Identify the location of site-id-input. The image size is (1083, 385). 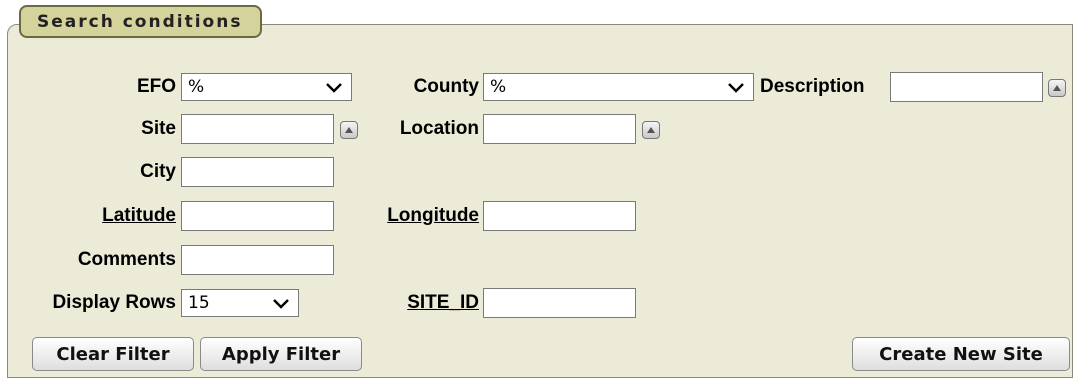
(559, 303).